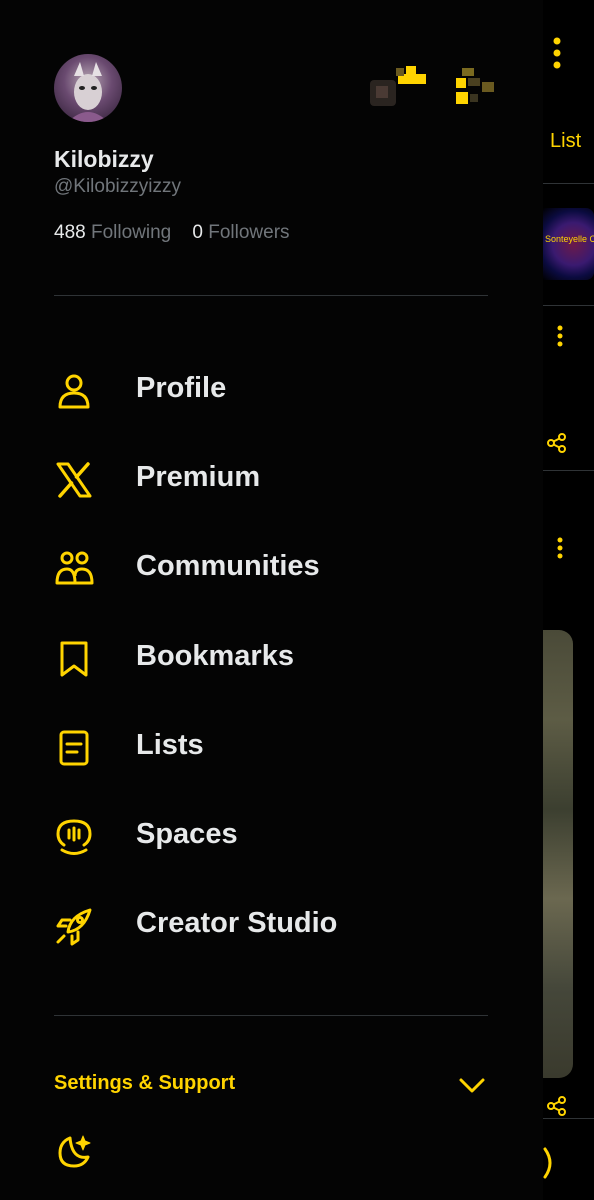 This screenshot has height=1200, width=594. Describe the element at coordinates (568, 600) in the screenshot. I see `background-timeline: List Sonteyelle Community` at that location.